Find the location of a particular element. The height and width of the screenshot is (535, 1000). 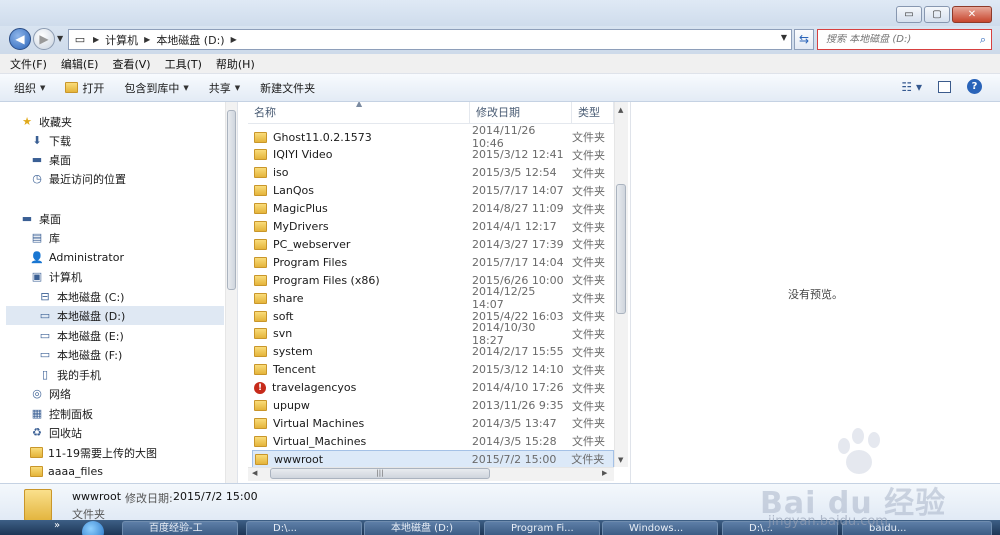

scroll-up-arrow-icon: ▲ is located at coordinates (620, 110).